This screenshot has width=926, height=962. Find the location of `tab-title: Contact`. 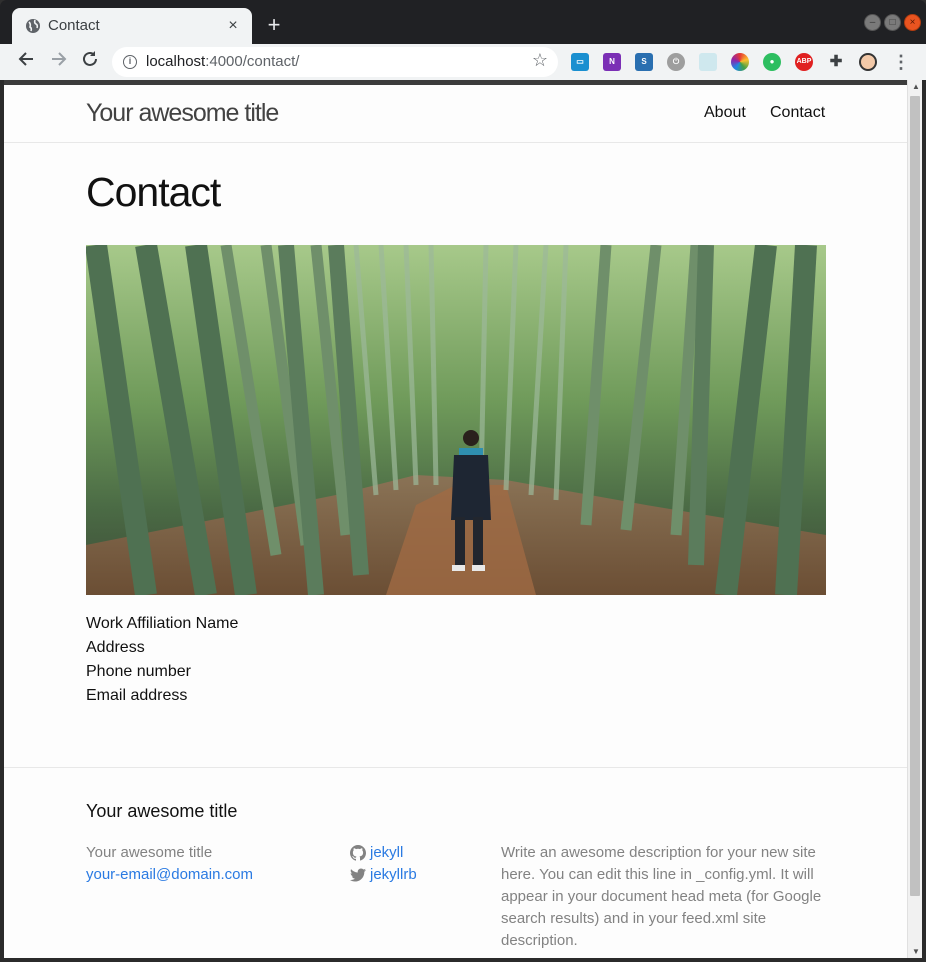

tab-title: Contact is located at coordinates (74, 25).